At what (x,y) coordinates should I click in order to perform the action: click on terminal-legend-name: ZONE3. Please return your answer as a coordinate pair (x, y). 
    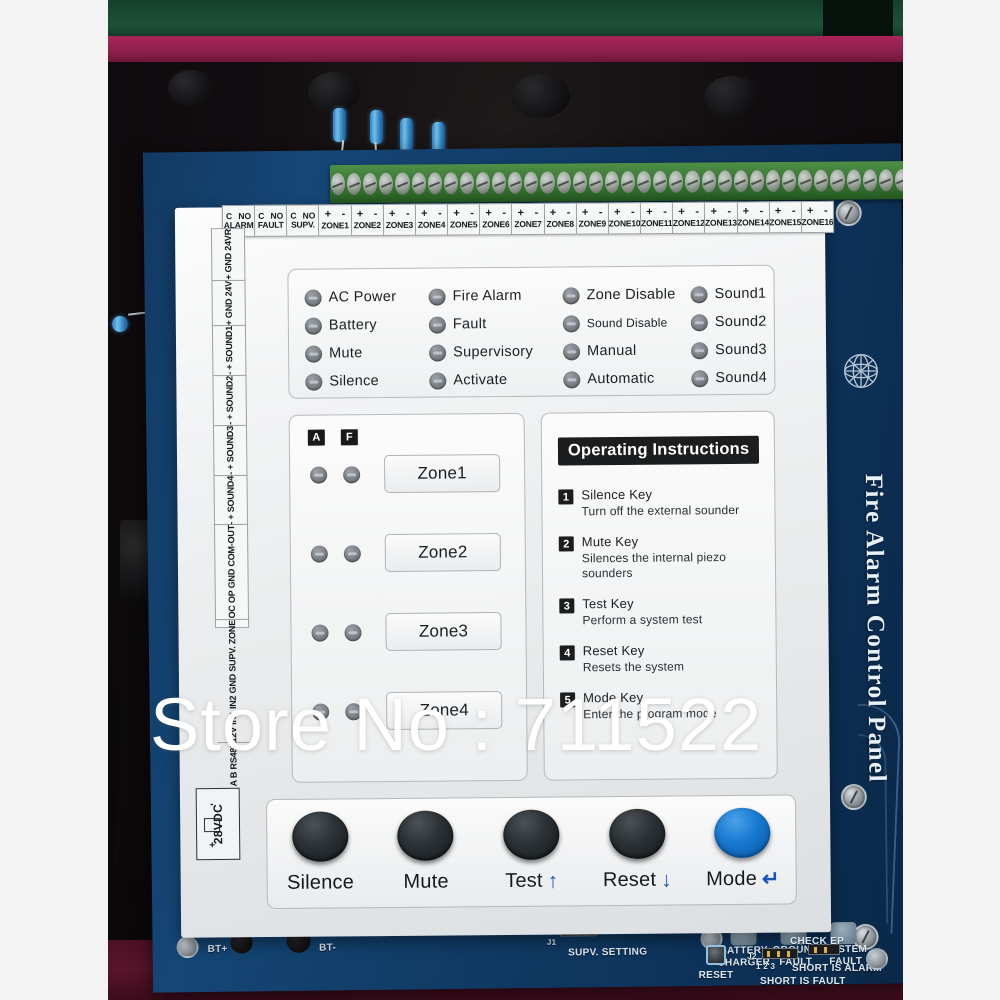
    Looking at the image, I should click on (399, 224).